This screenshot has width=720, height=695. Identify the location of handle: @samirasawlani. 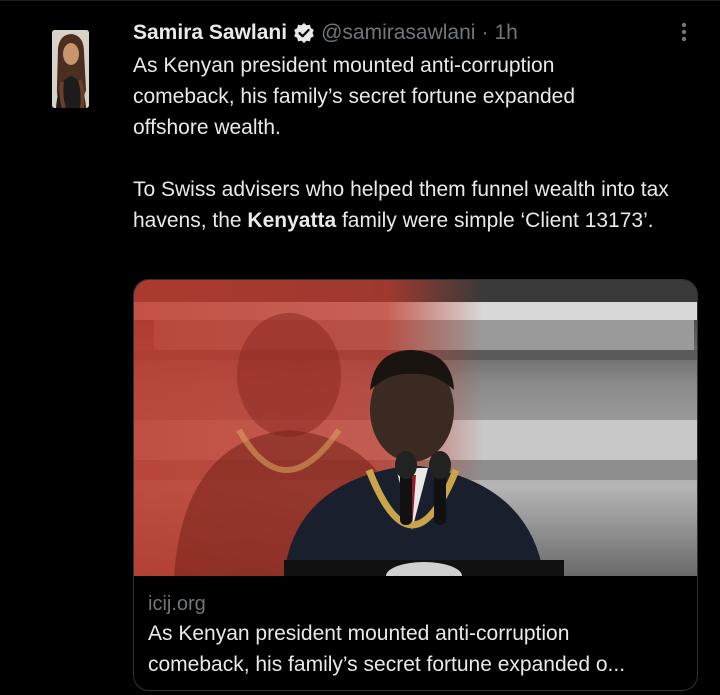
(398, 33).